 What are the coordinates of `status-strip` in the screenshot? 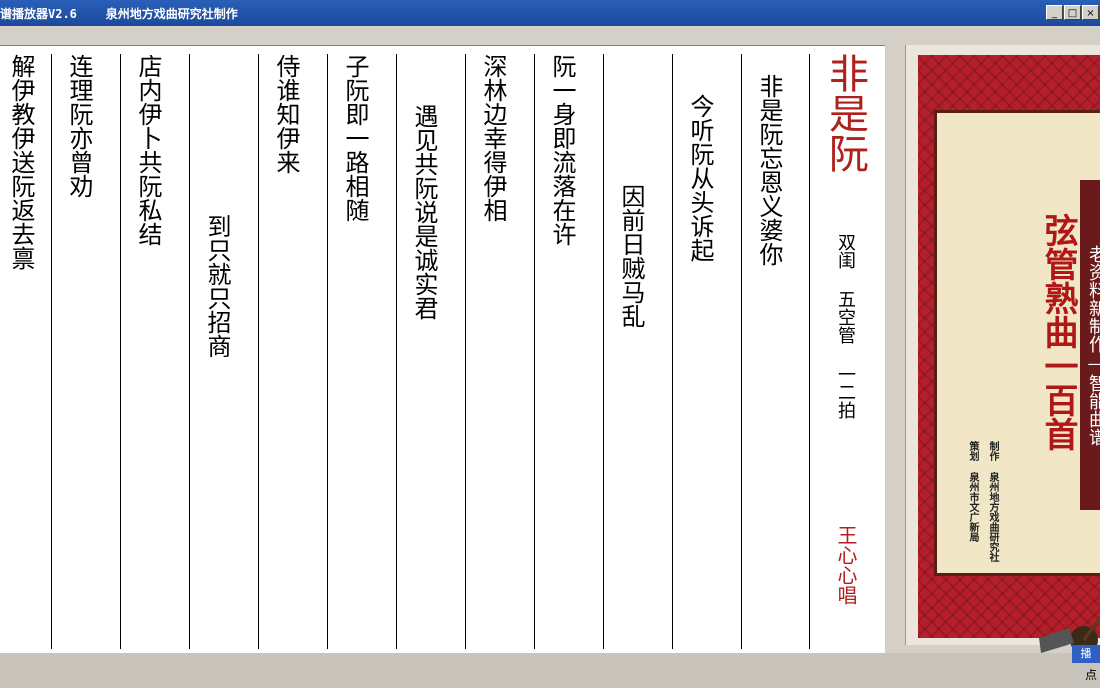 It's located at (550, 670).